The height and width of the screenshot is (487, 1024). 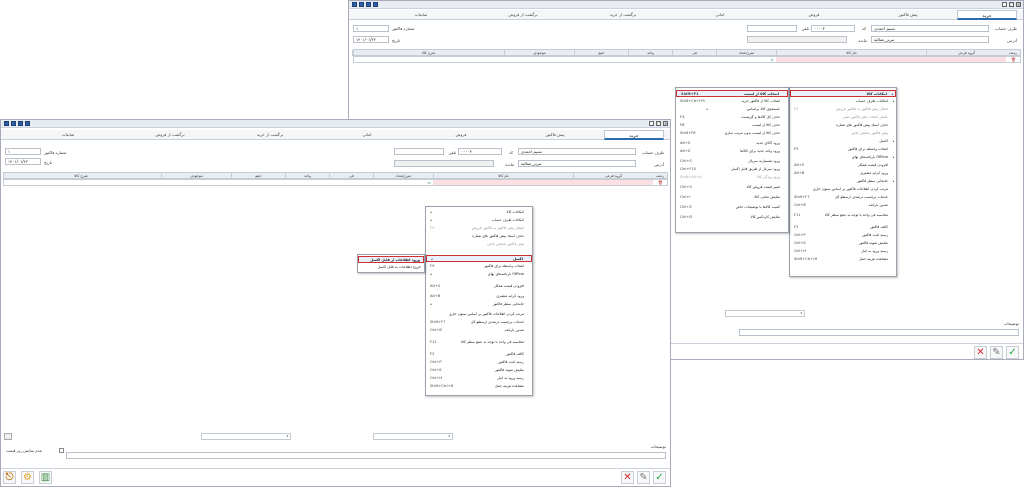 What do you see at coordinates (366, 455) in the screenshot?
I see `notes-input` at bounding box center [366, 455].